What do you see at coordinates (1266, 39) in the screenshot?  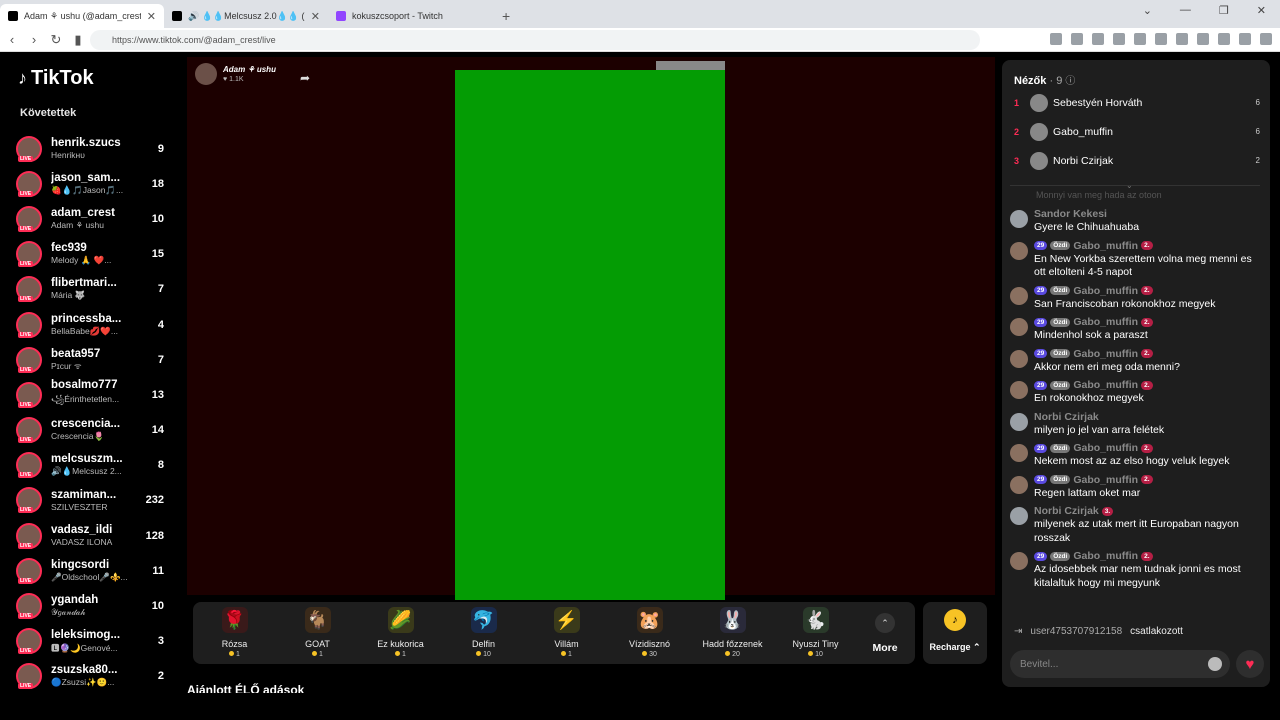 I see `menu-icon` at bounding box center [1266, 39].